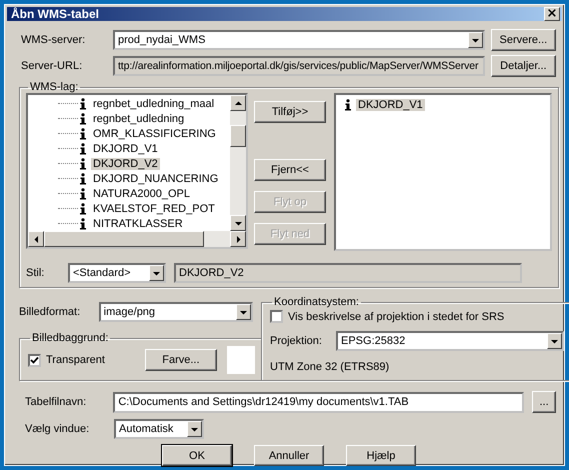 The image size is (569, 470). I want to click on dialog-button: OK, so click(197, 455).